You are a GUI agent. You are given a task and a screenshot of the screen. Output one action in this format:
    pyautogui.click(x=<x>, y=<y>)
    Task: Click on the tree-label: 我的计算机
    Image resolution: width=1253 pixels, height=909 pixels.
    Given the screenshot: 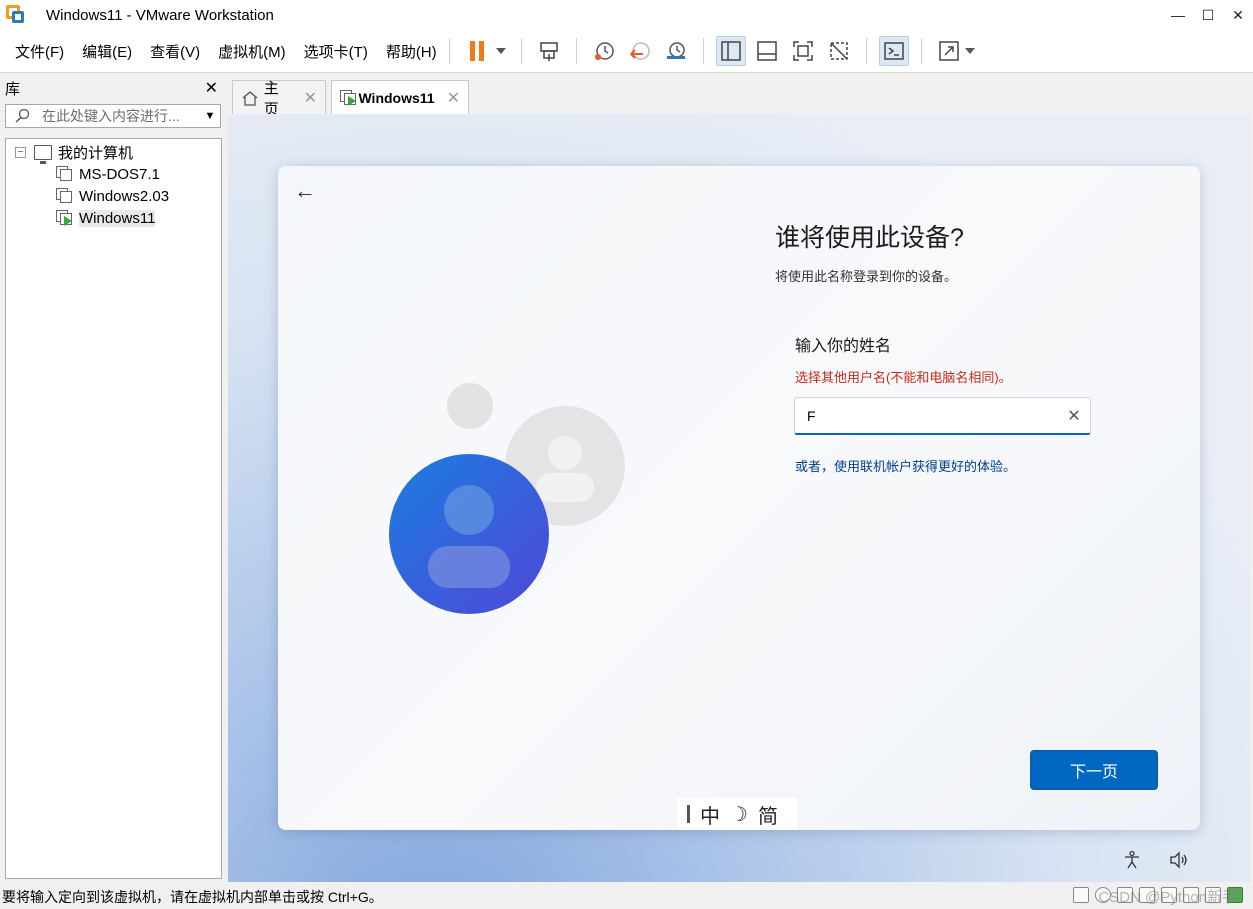 What is the action you would take?
    pyautogui.click(x=96, y=153)
    